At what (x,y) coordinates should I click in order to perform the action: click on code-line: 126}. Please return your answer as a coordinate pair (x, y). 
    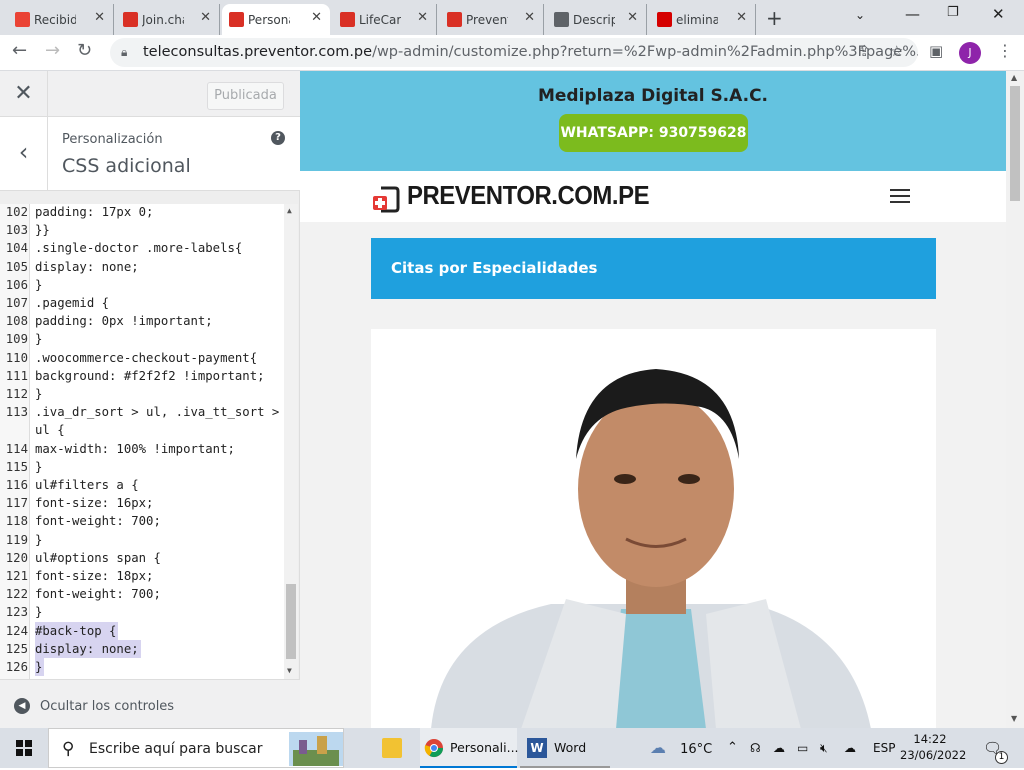
    Looking at the image, I should click on (22, 667).